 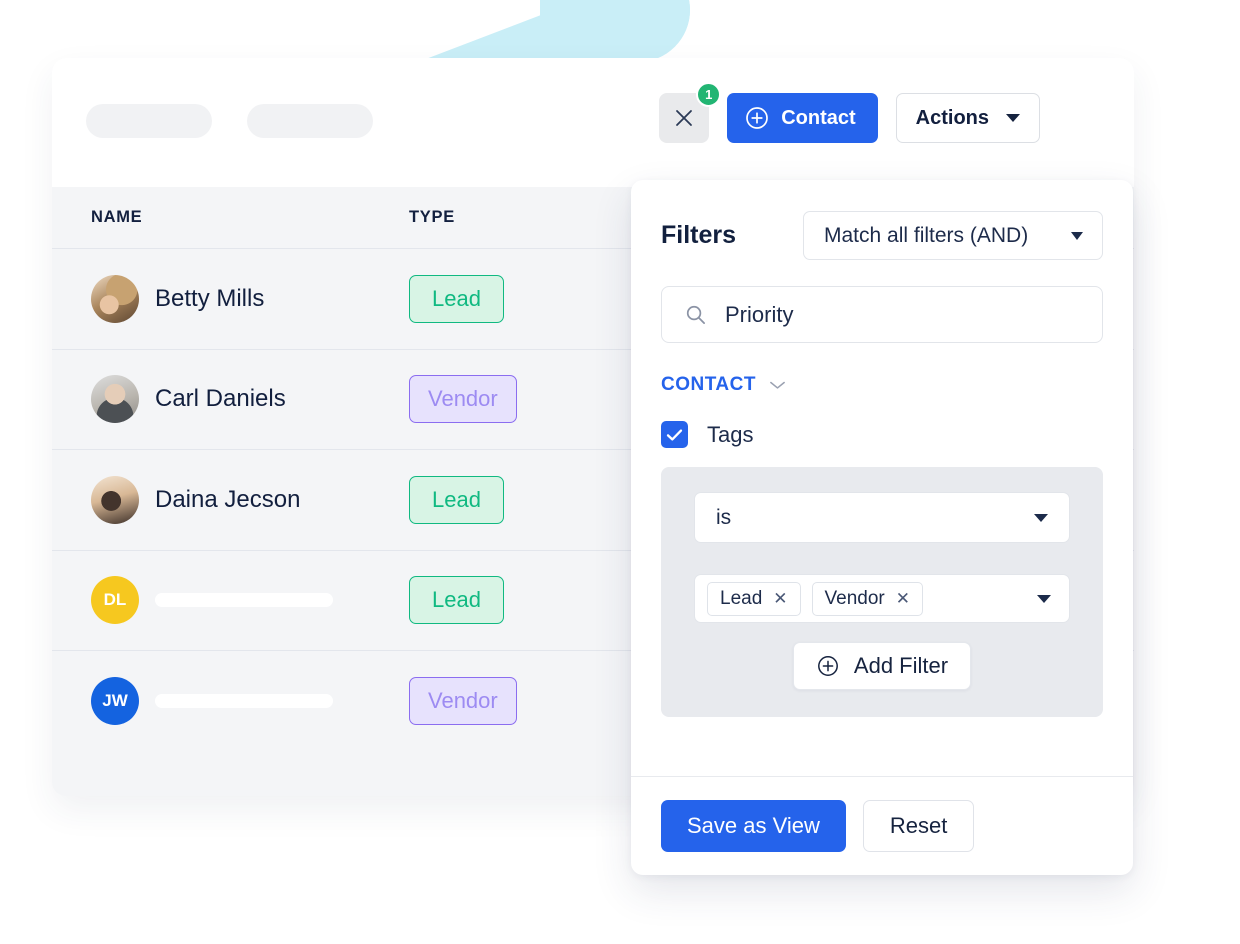 I want to click on search-icon, so click(x=695, y=314).